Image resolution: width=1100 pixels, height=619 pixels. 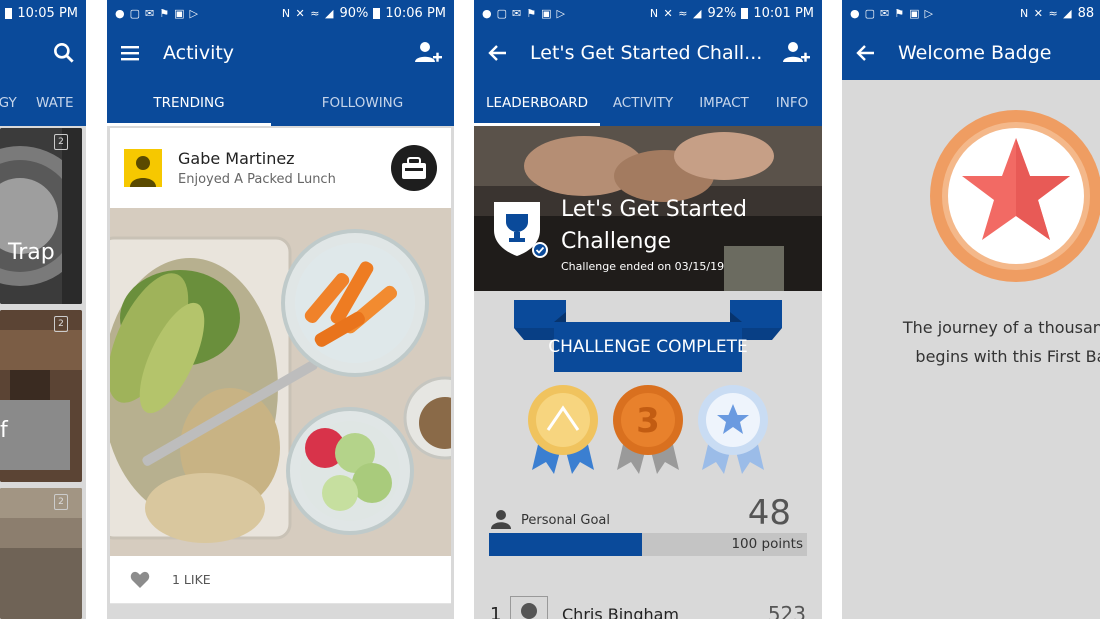 What do you see at coordinates (537, 103) in the screenshot?
I see `tab-leaderboard: LEADERBOARD` at bounding box center [537, 103].